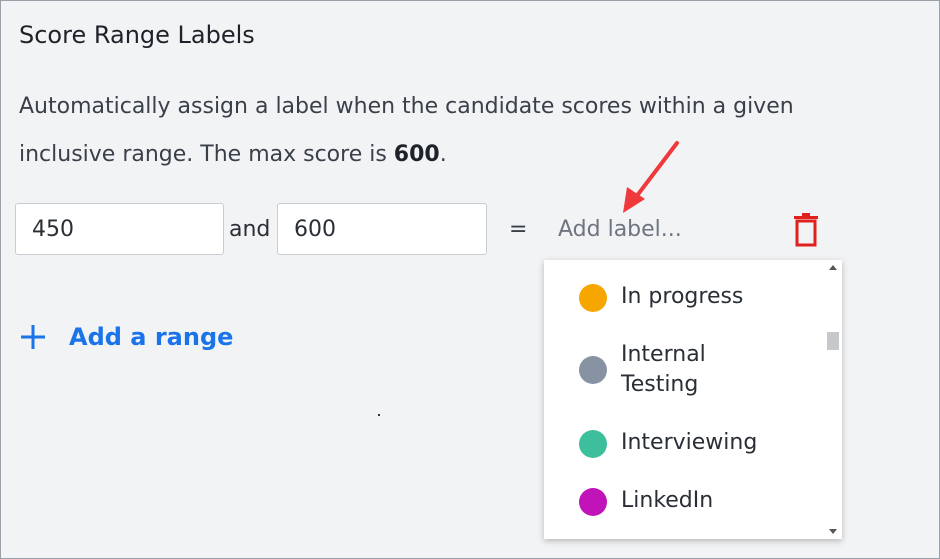  I want to click on max-score-input, so click(382, 229).